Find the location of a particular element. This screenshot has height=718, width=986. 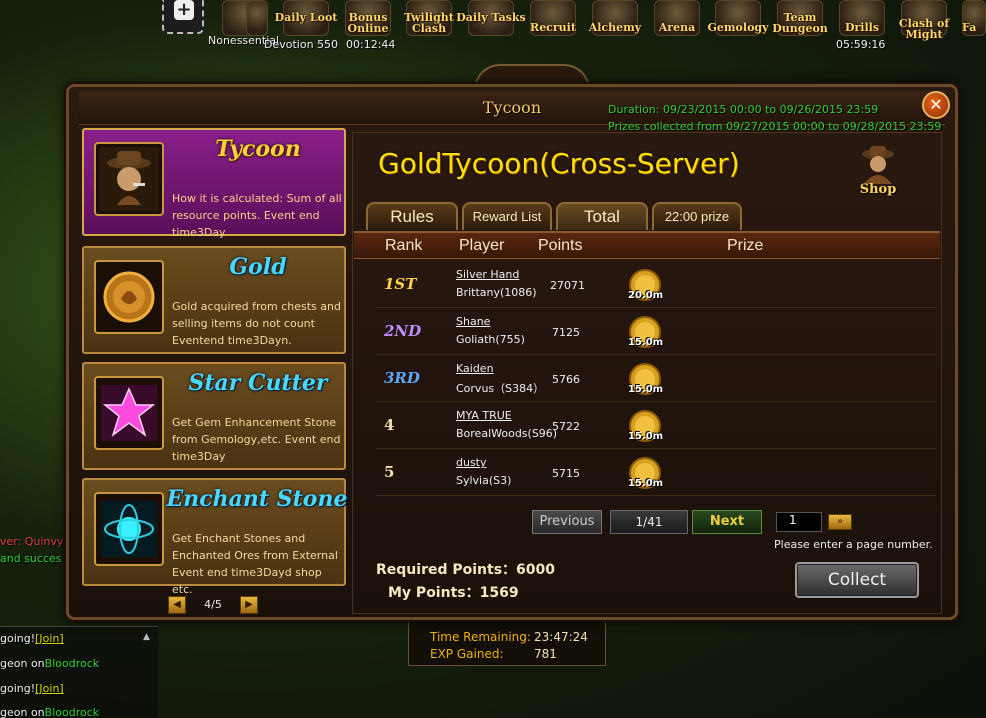

event-name: Tycoon is located at coordinates (258, 149).